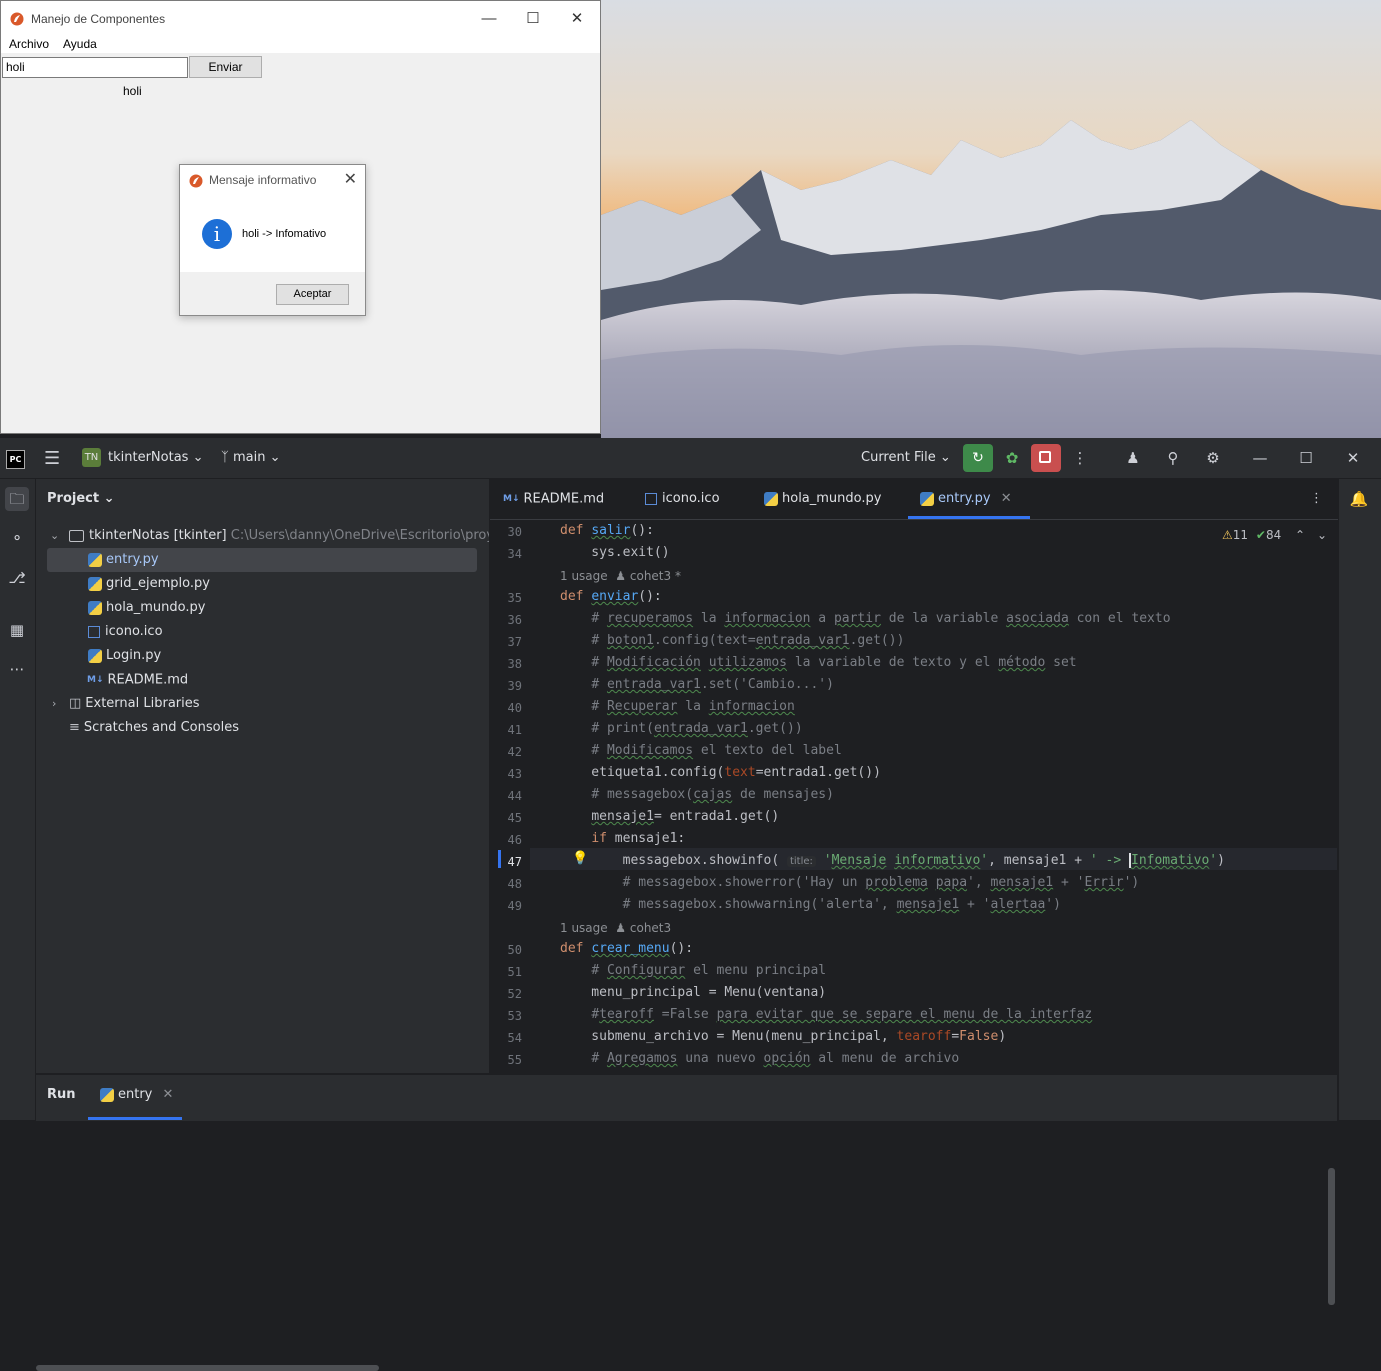  Describe the element at coordinates (822, 499) in the screenshot. I see `tab-hola-mundo: hola_mundo.py` at that location.